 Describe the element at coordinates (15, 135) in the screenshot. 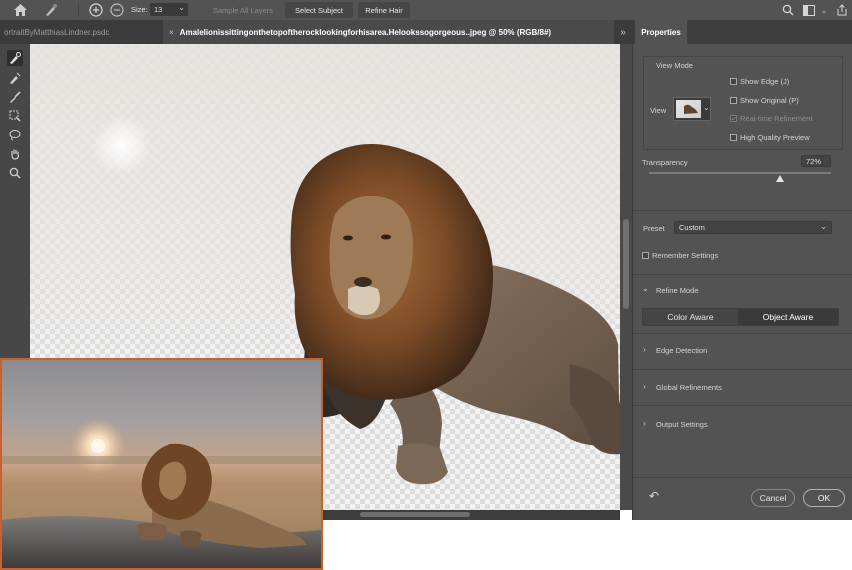

I see `lasso-tool-icon` at that location.